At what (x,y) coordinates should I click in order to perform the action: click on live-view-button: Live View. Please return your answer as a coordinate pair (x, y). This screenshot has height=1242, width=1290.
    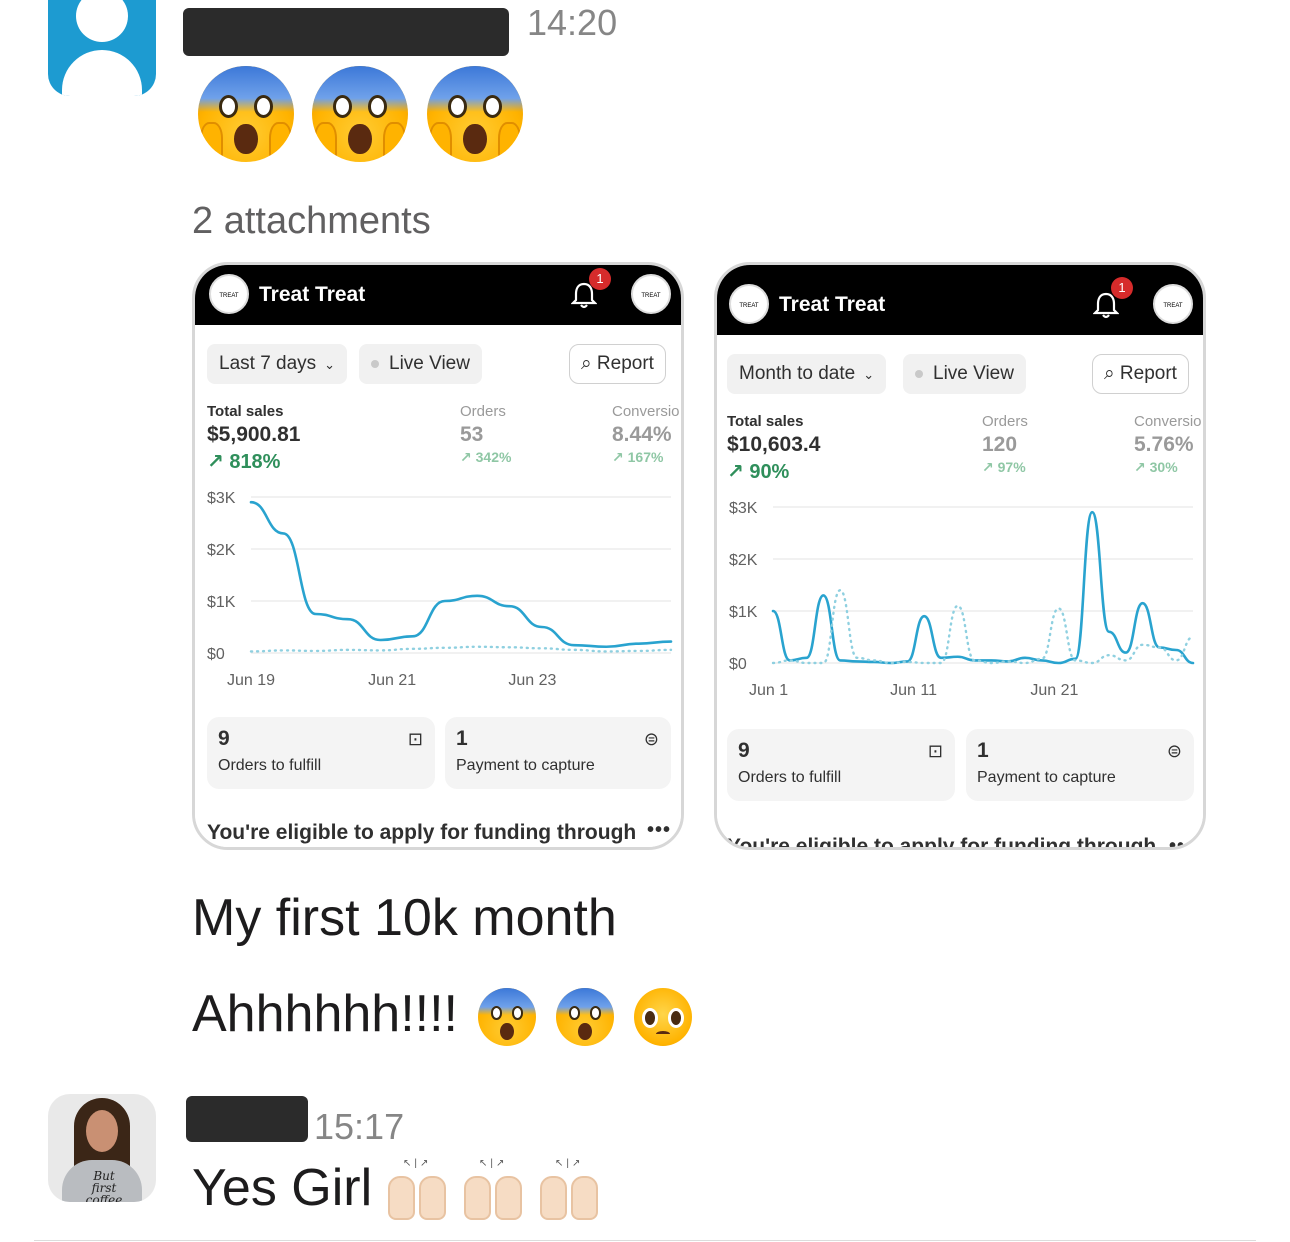
    Looking at the image, I should click on (420, 364).